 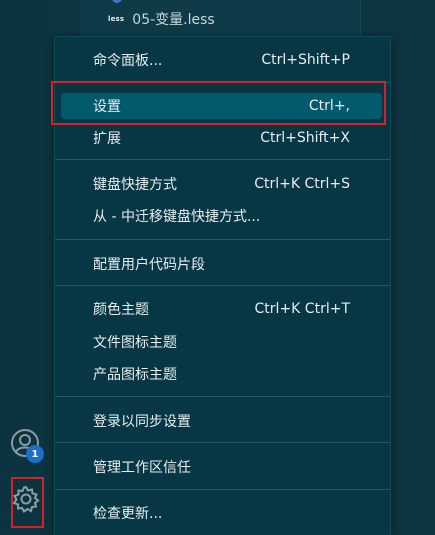 What do you see at coordinates (35, 454) in the screenshot?
I see `accounts-badge: 1` at bounding box center [35, 454].